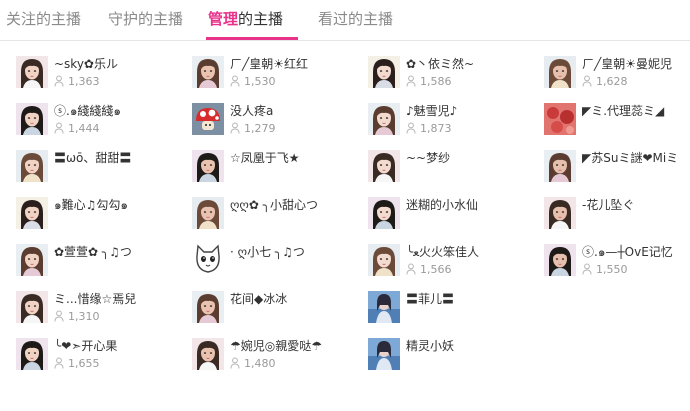  Describe the element at coordinates (101, 267) in the screenshot. I see `host-card: ✿萱萱✿ ╮♫つ` at that location.